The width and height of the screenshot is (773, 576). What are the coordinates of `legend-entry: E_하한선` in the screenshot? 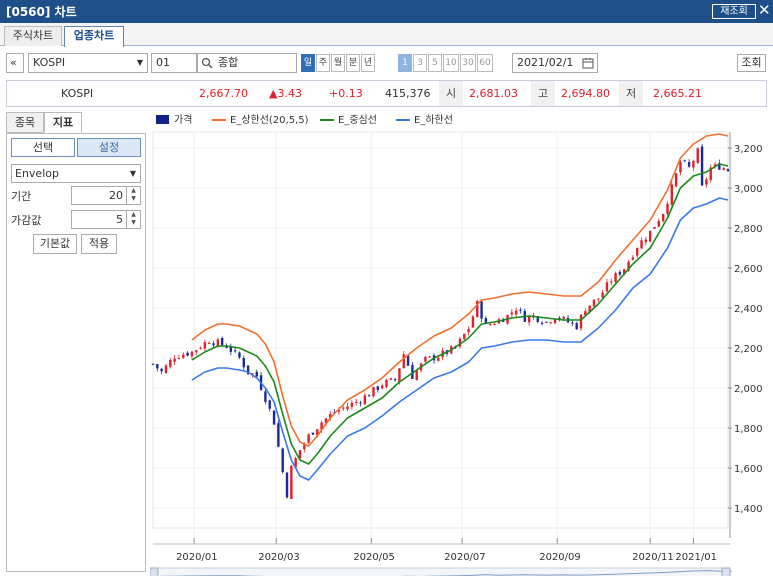 It's located at (433, 119).